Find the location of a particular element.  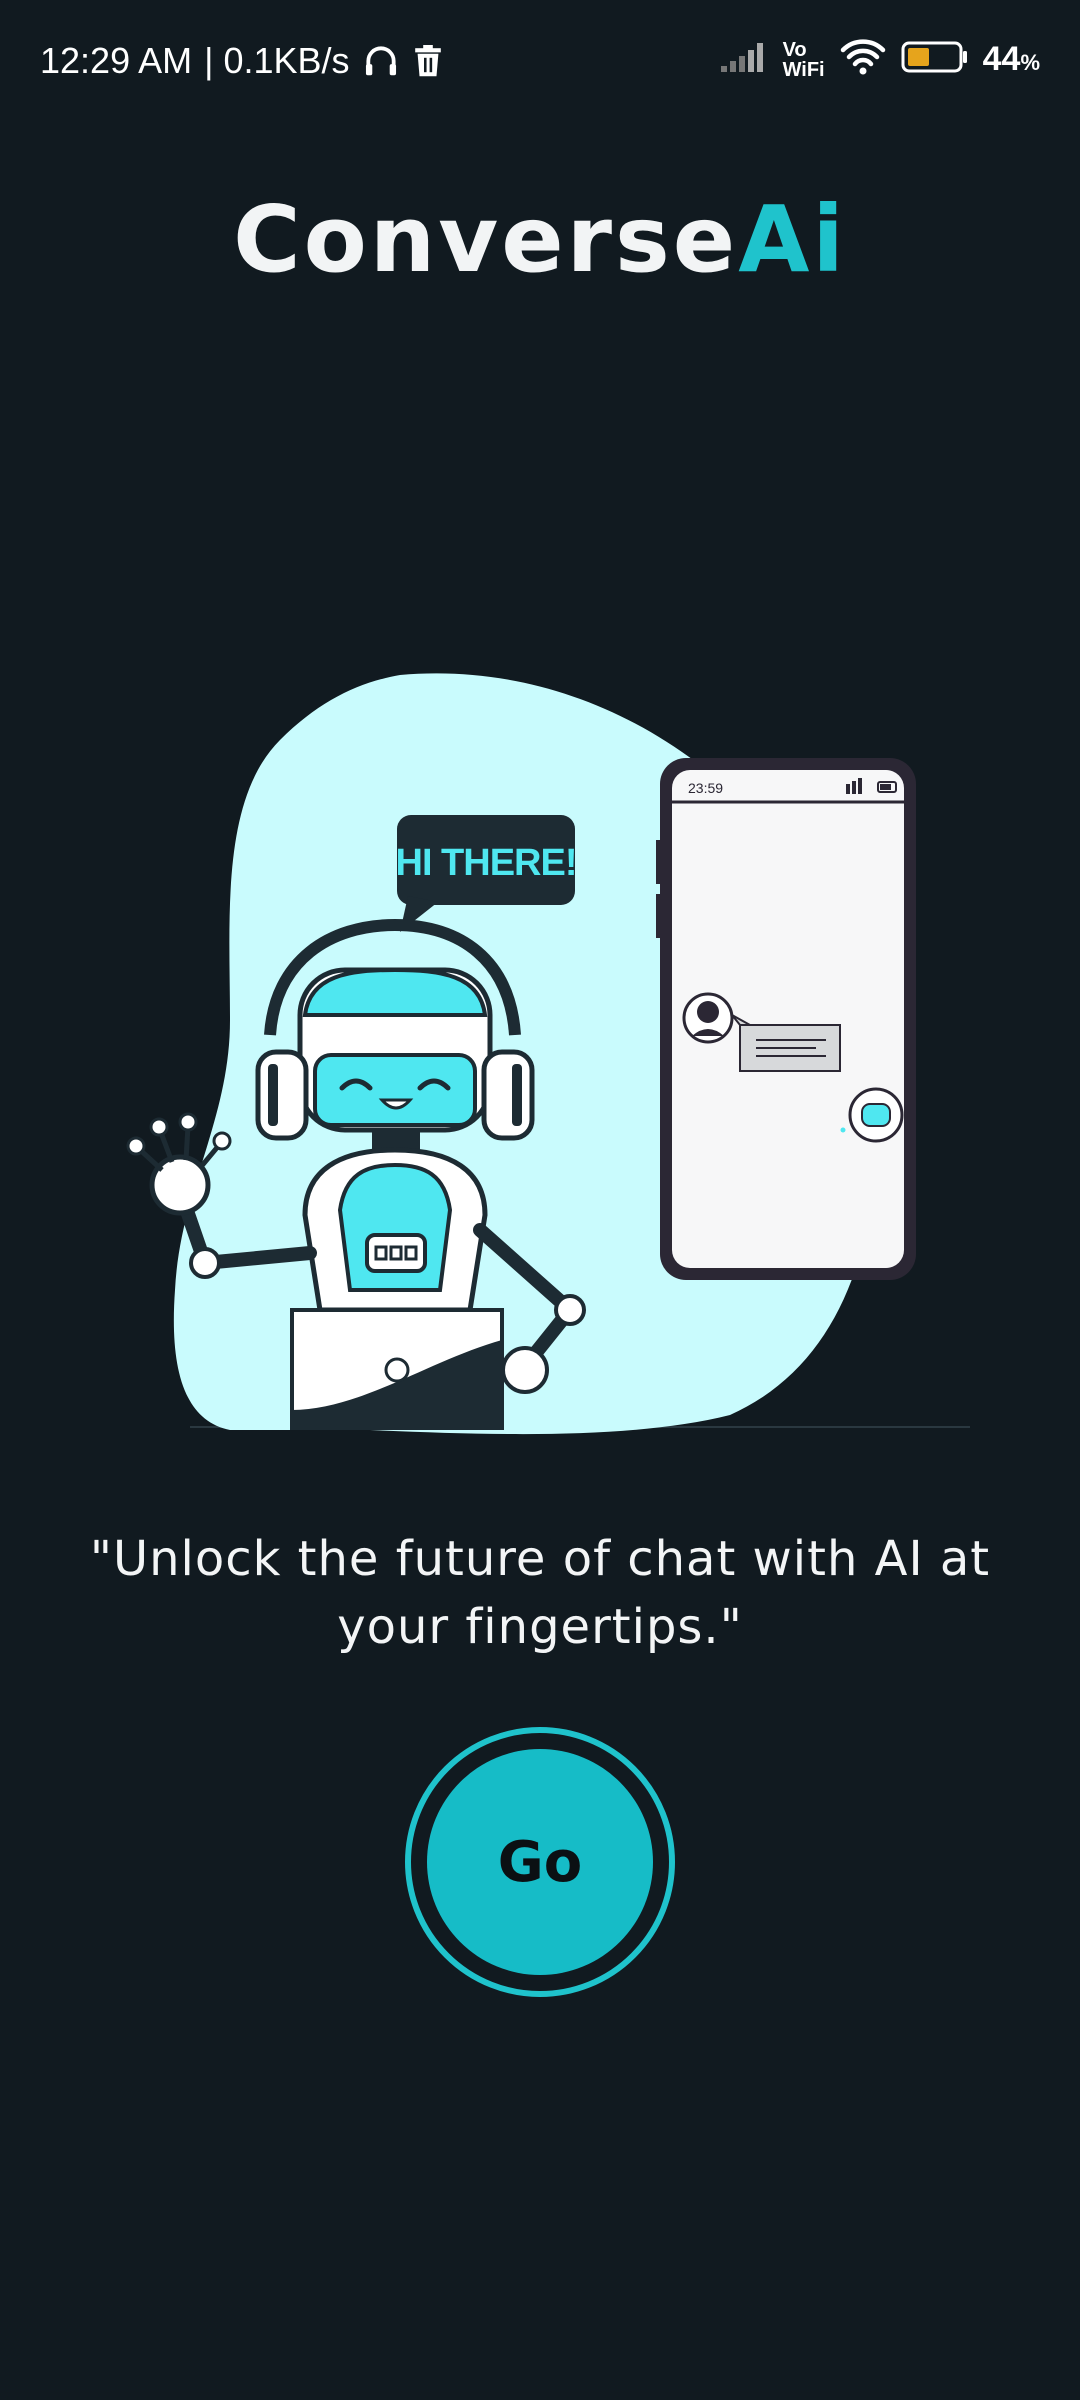

phone-time: 23:59 is located at coordinates (705, 788).